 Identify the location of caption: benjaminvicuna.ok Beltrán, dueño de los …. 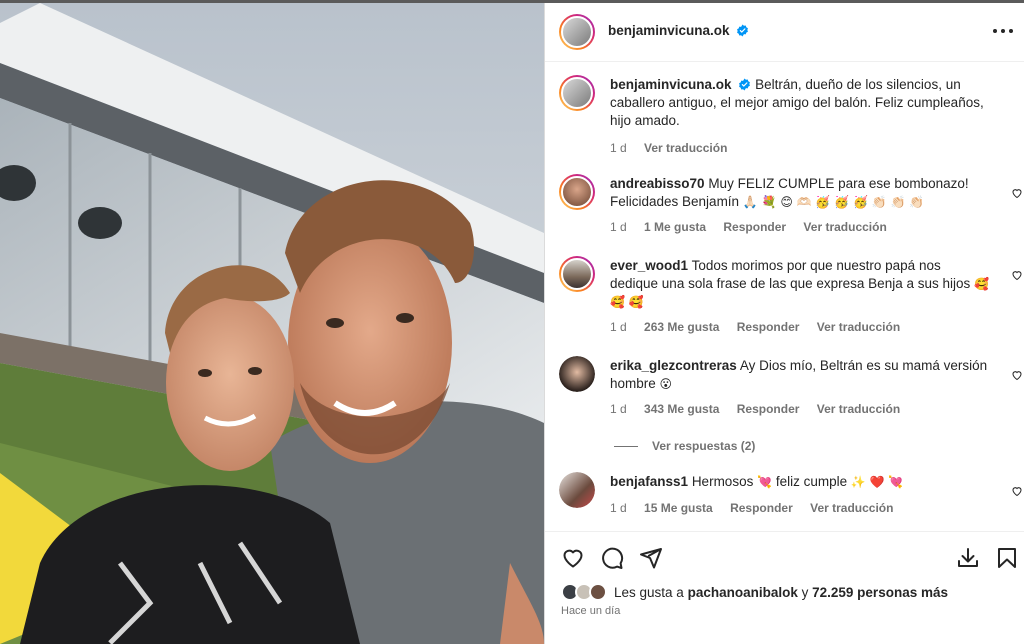
(779, 116).